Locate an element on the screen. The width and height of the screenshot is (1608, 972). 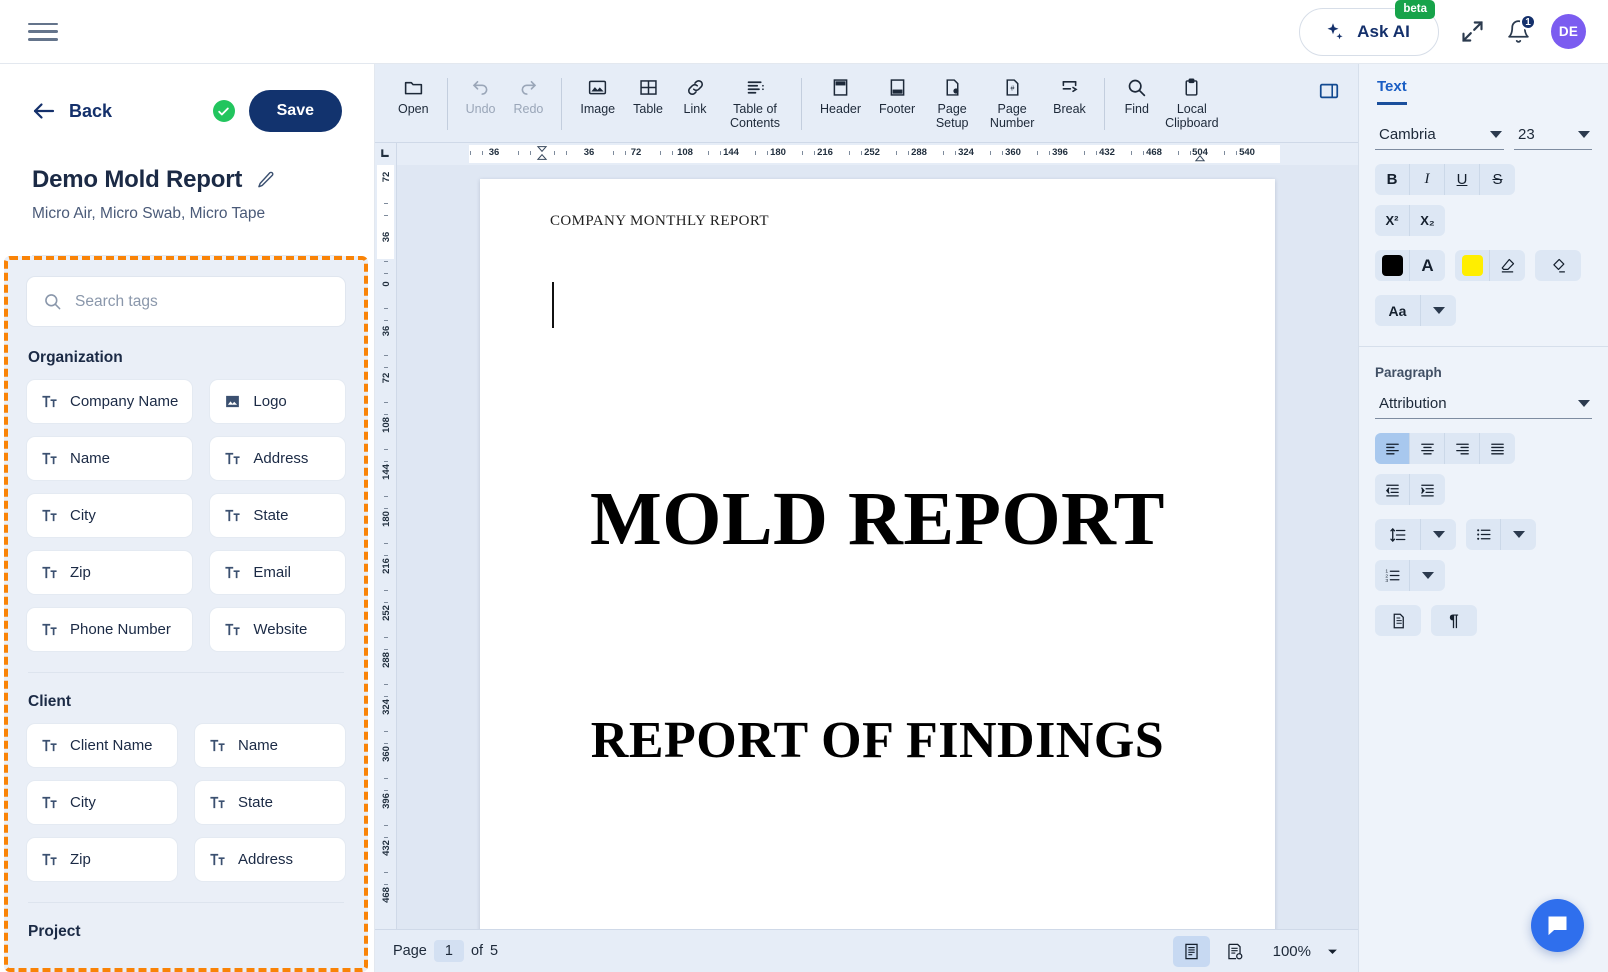
avatar: DE is located at coordinates (1568, 31).